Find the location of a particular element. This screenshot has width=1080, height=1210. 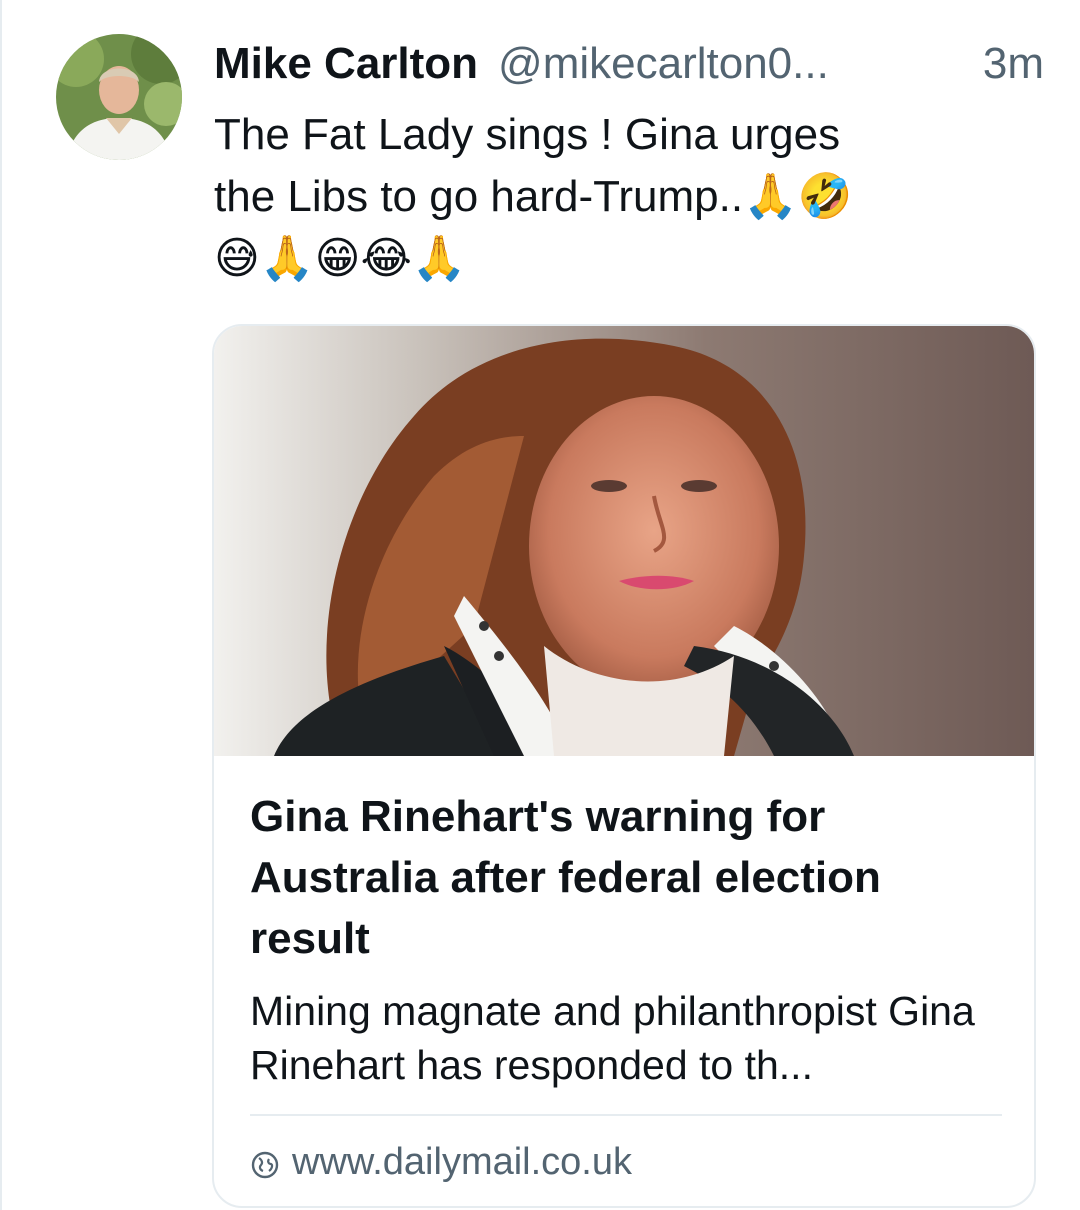

avatar-photo is located at coordinates (119, 97).